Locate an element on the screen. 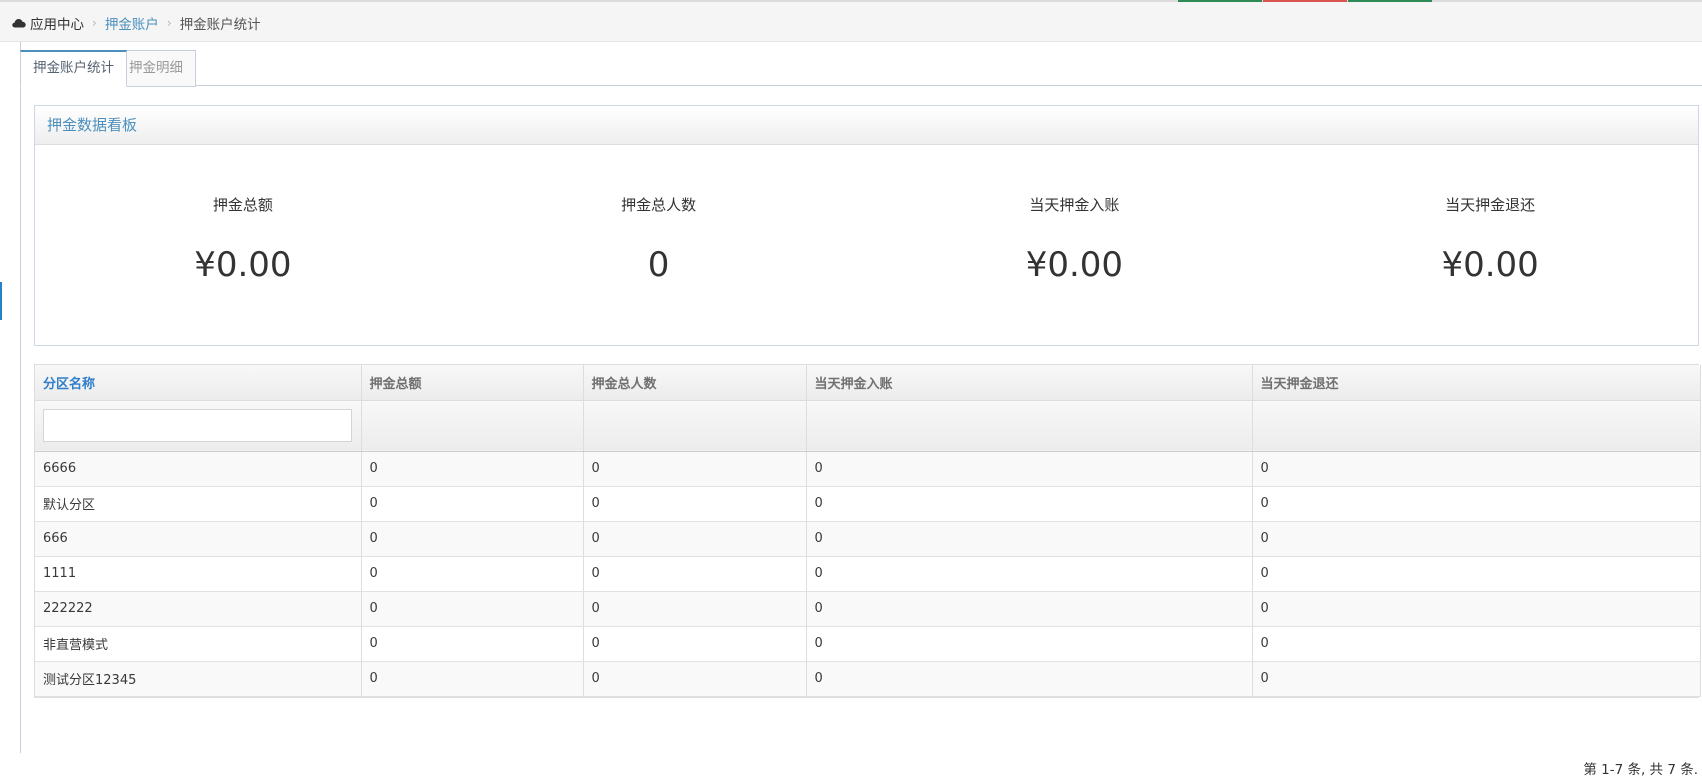  table-row: 222222 0 0 0 0 is located at coordinates (868, 609).